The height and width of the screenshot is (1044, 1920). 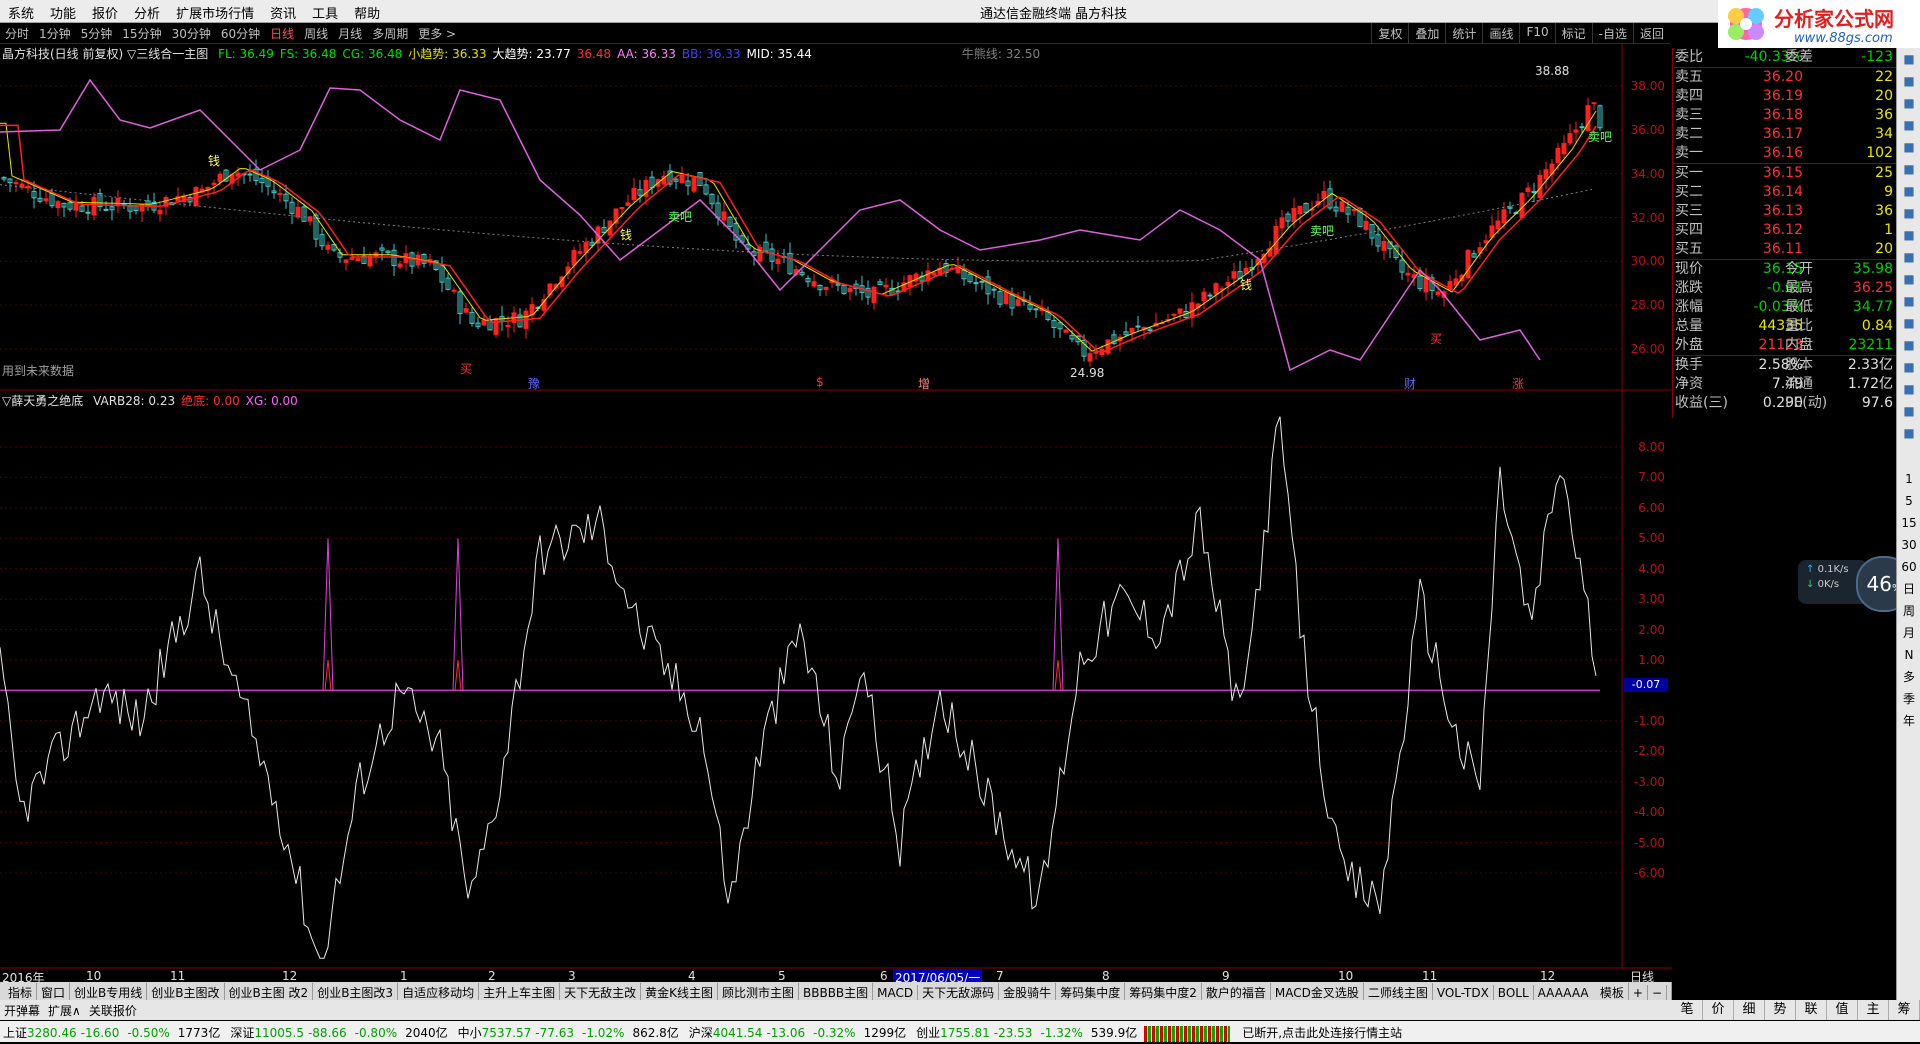 What do you see at coordinates (1718, 1010) in the screenshot?
I see `quote-tab-1: 价` at bounding box center [1718, 1010].